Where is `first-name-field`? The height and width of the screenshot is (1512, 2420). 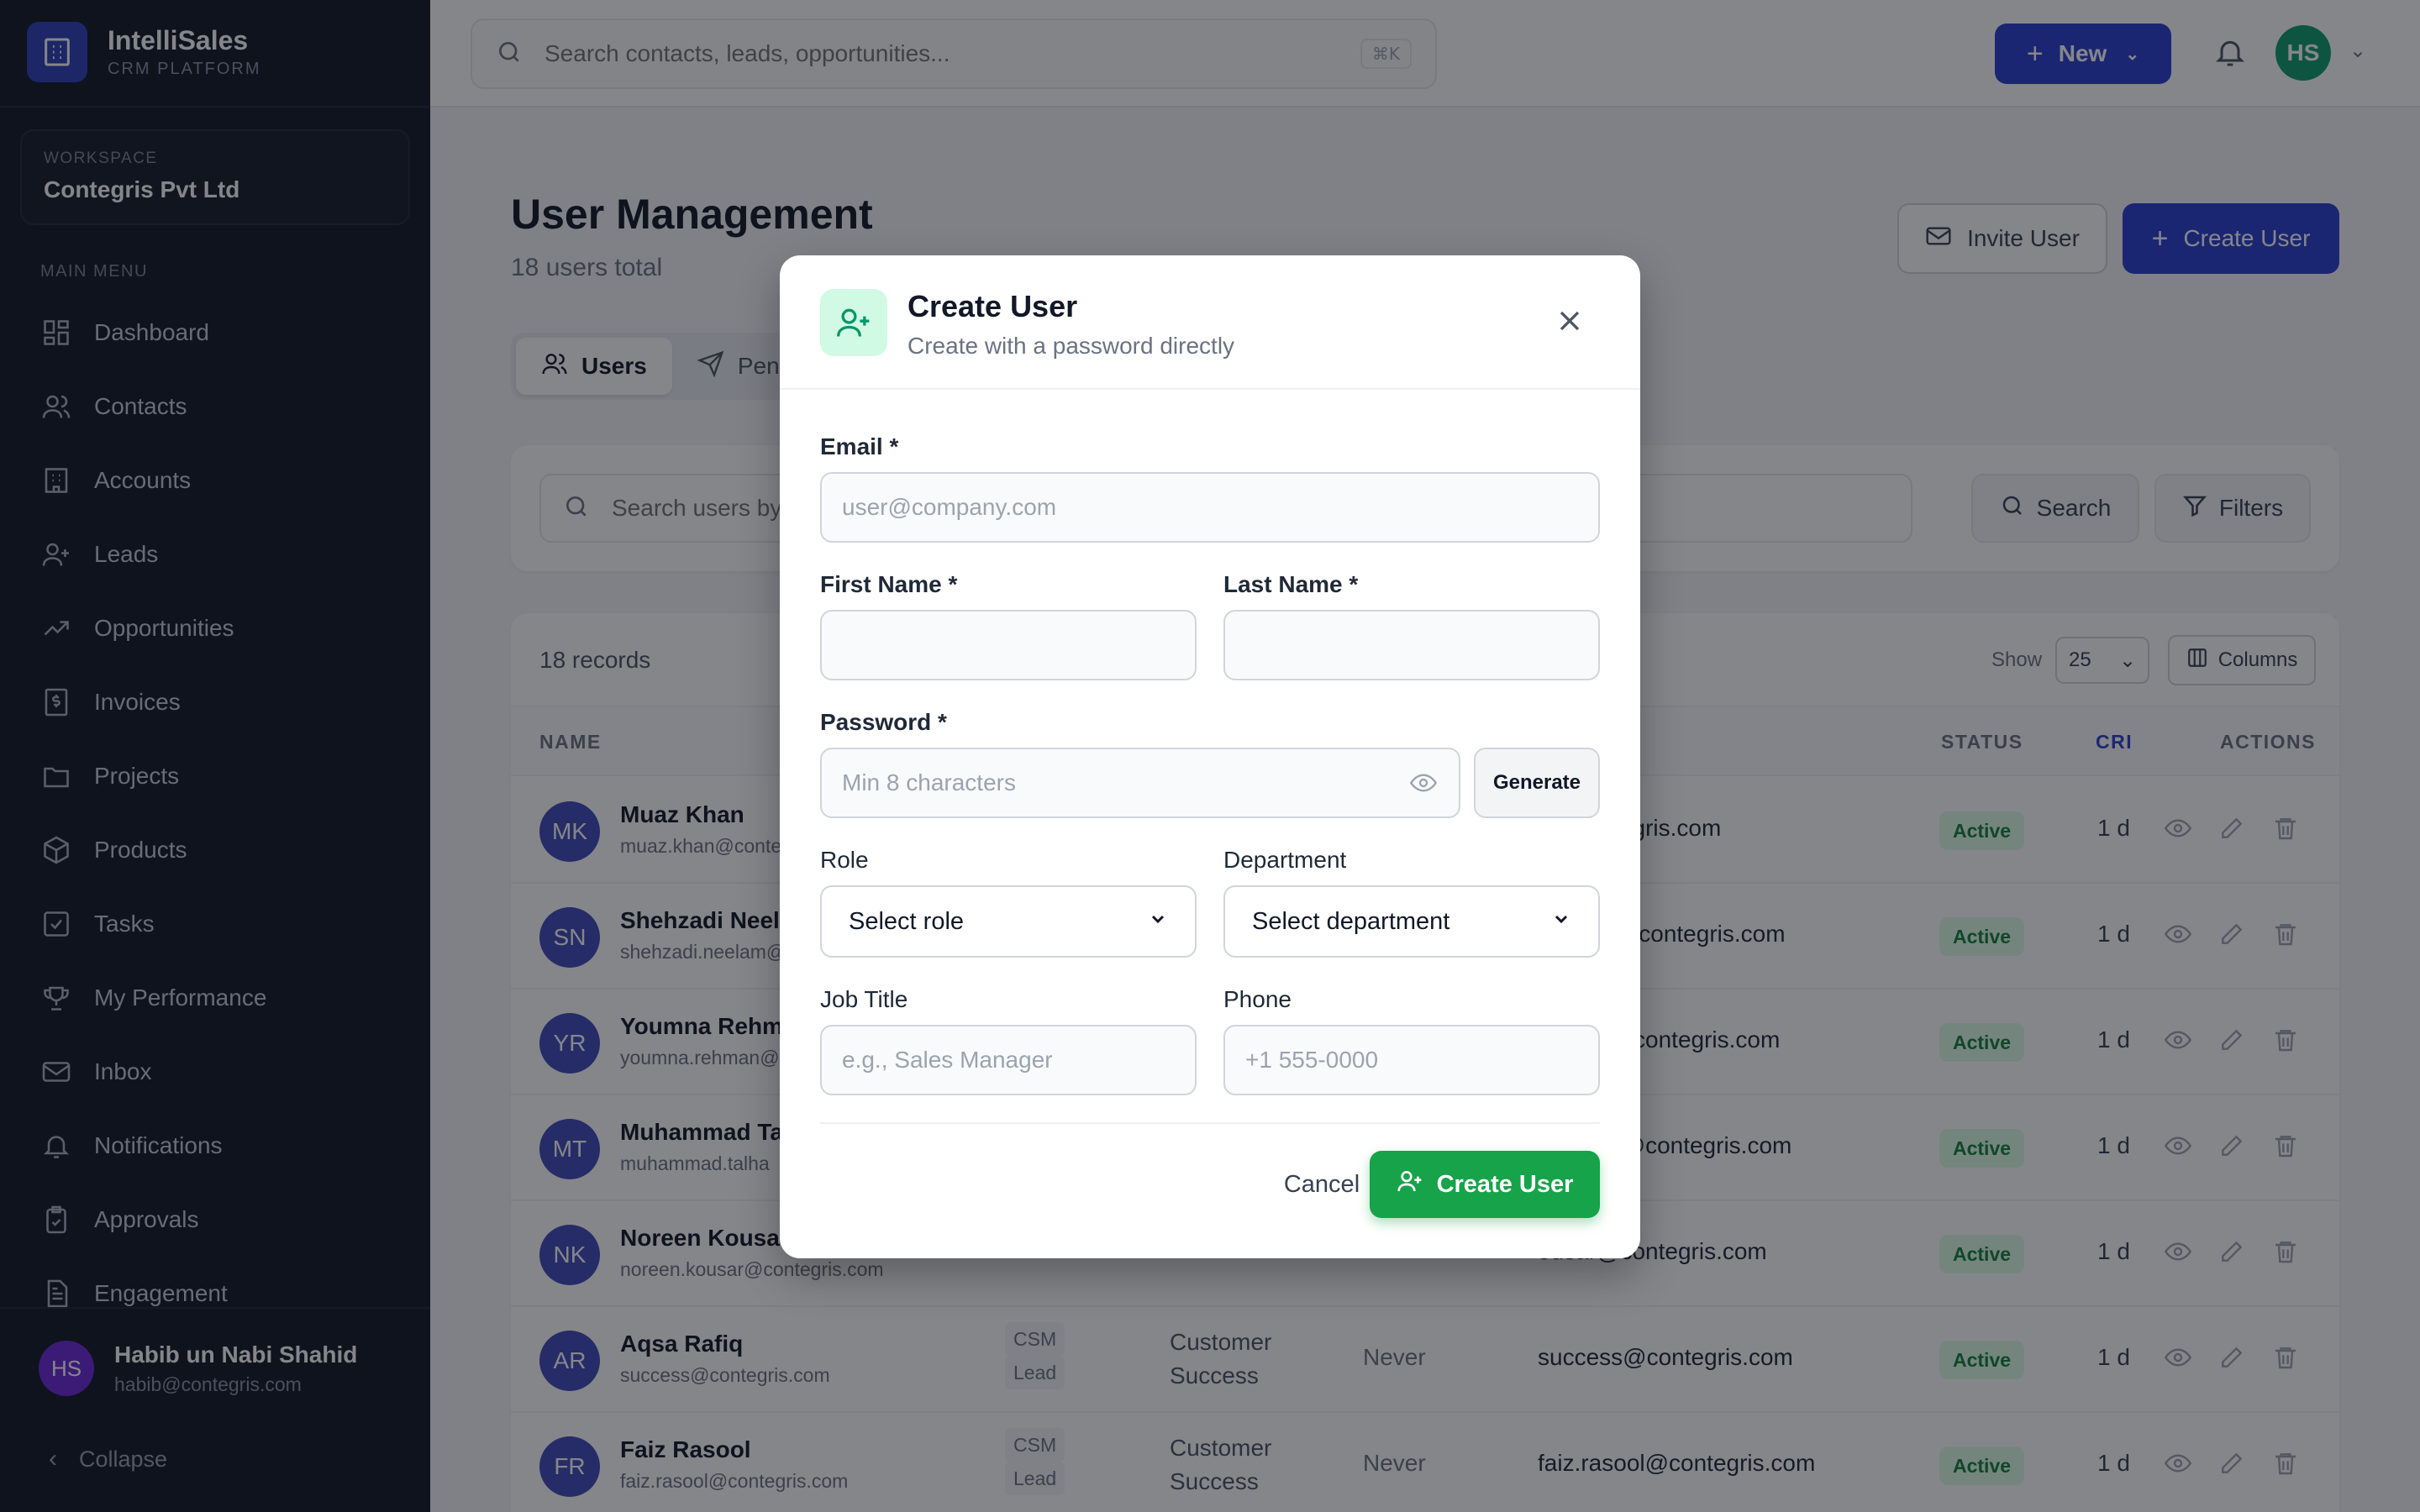 first-name-field is located at coordinates (1008, 645).